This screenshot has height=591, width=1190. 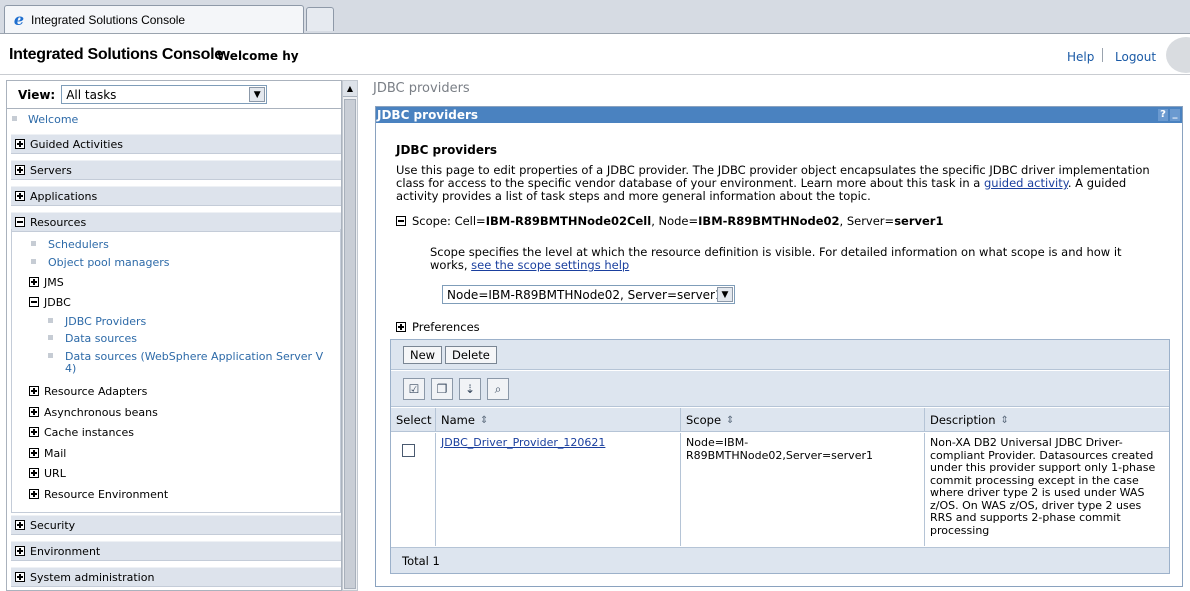 I want to click on scope-label: Scope: Cell=, so click(x=449, y=221).